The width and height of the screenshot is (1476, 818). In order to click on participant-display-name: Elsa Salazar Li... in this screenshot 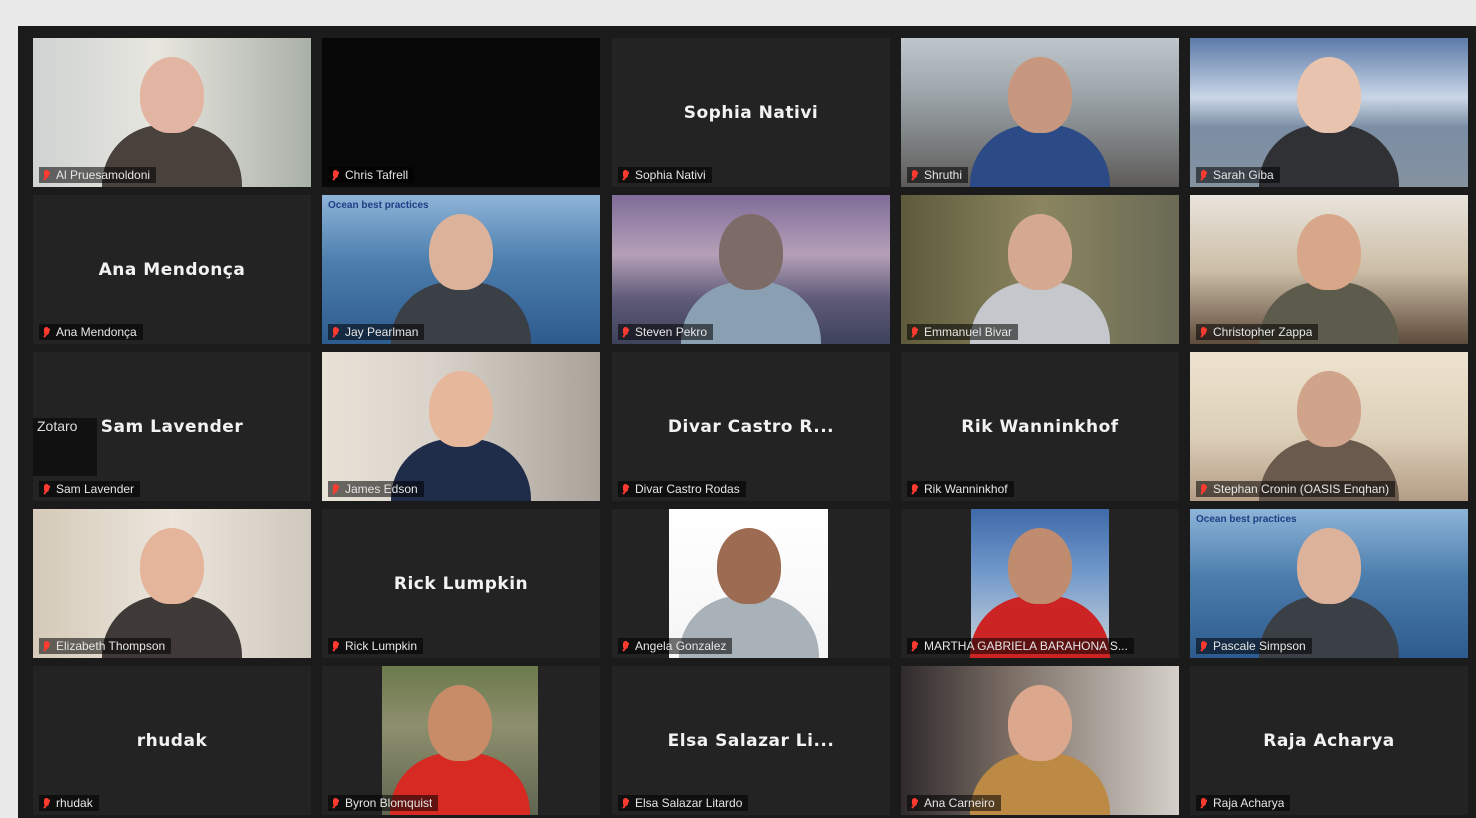, I will do `click(751, 740)`.